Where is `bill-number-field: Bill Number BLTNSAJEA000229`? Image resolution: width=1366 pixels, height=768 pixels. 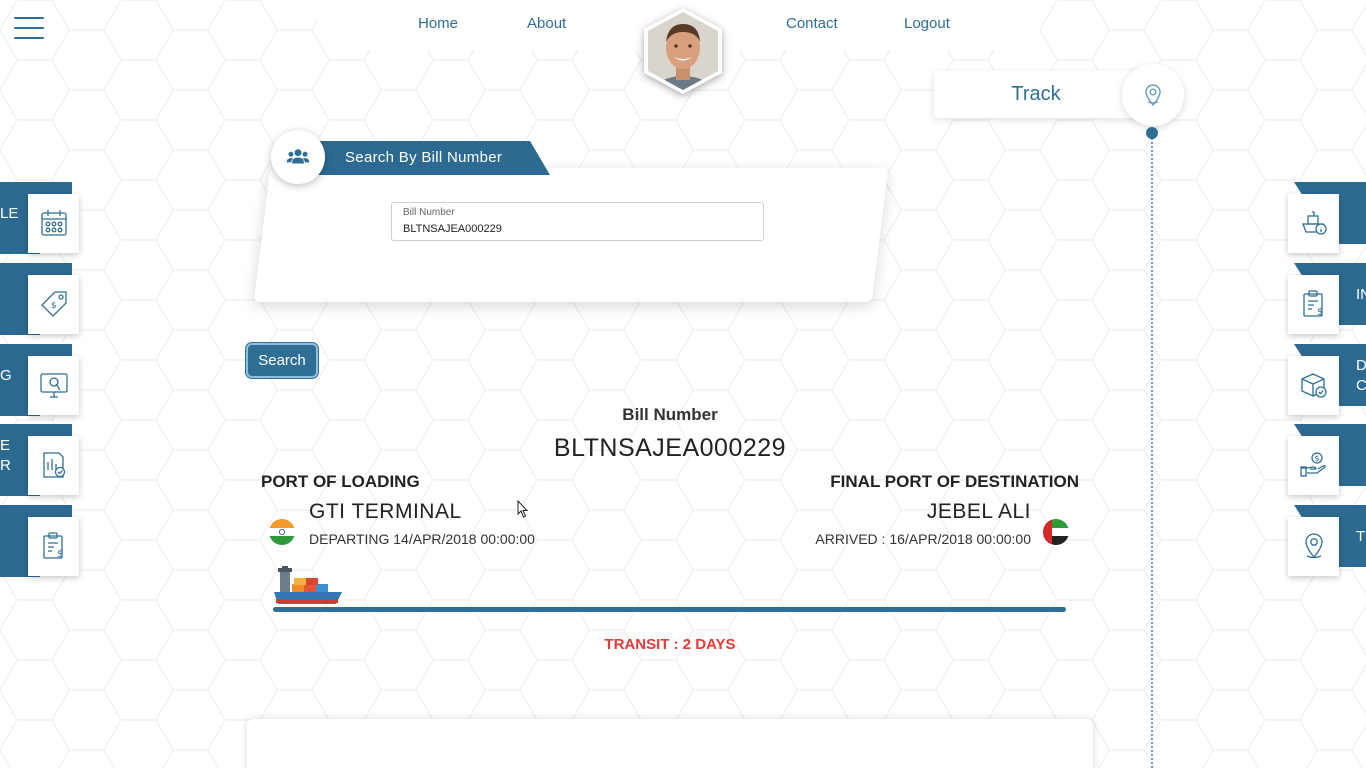 bill-number-field: Bill Number BLTNSAJEA000229 is located at coordinates (577, 221).